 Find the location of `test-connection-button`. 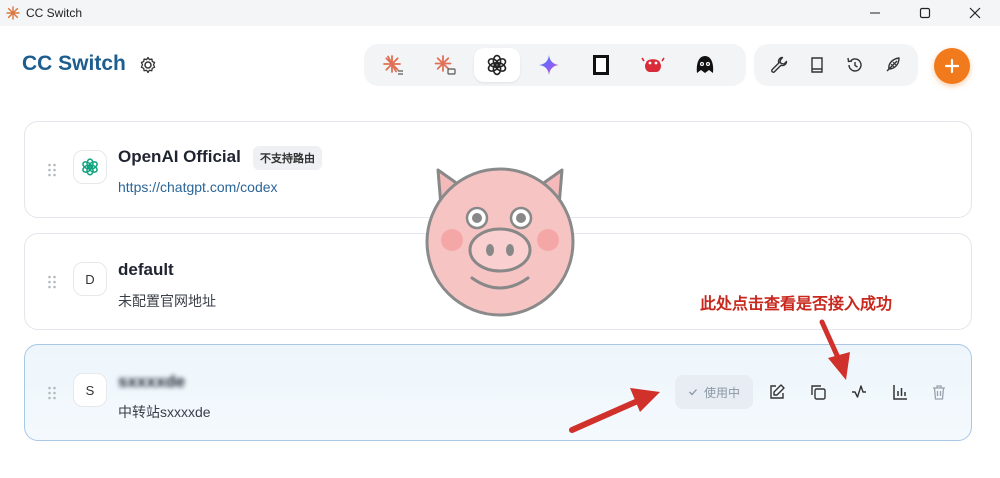

test-connection-button is located at coordinates (859, 392).